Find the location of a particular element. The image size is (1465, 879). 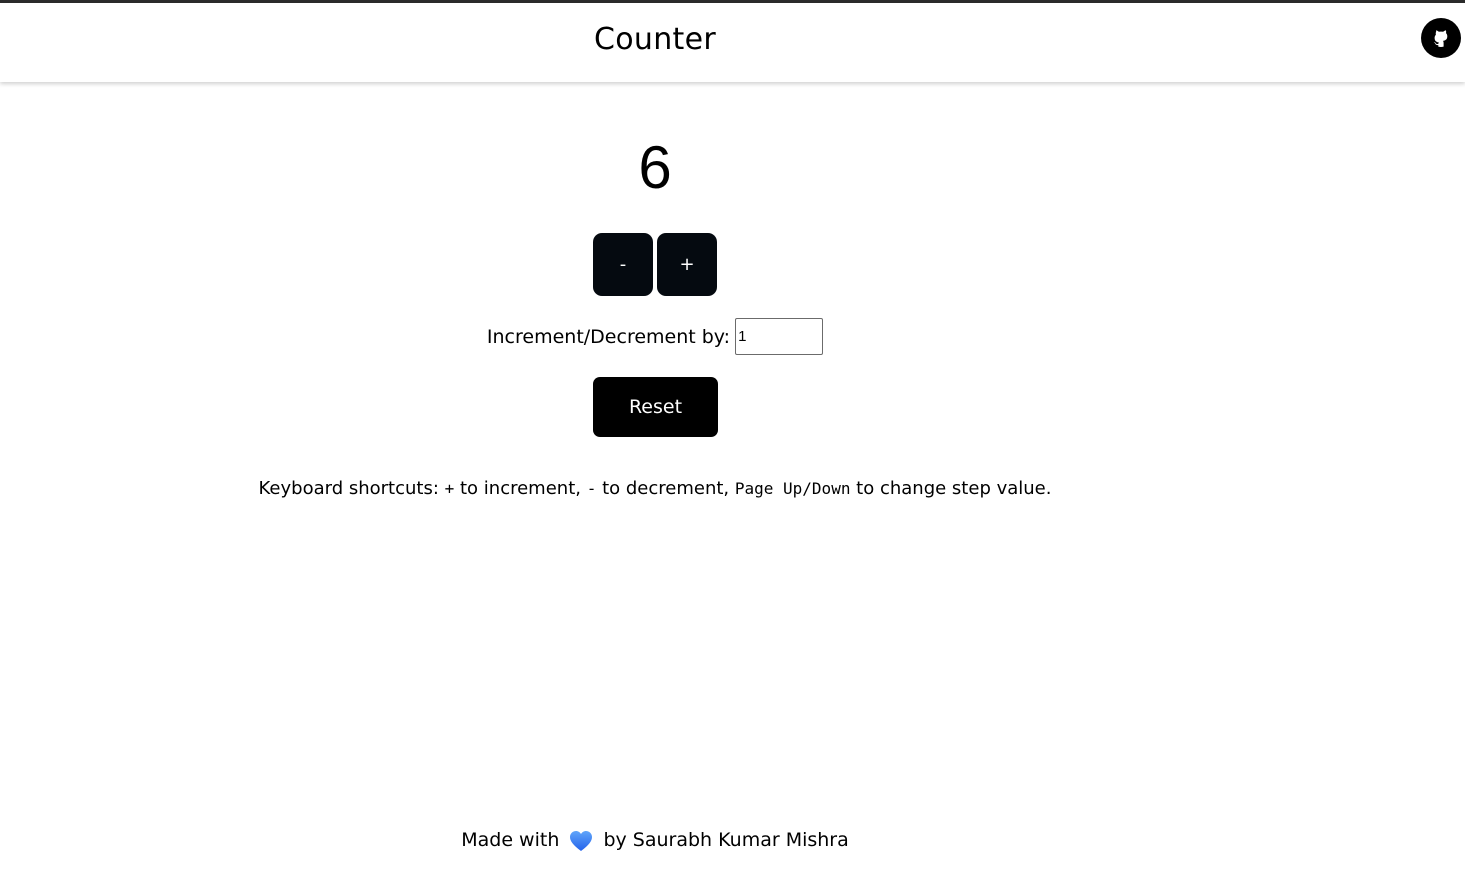

app-title: Counter is located at coordinates (655, 39).